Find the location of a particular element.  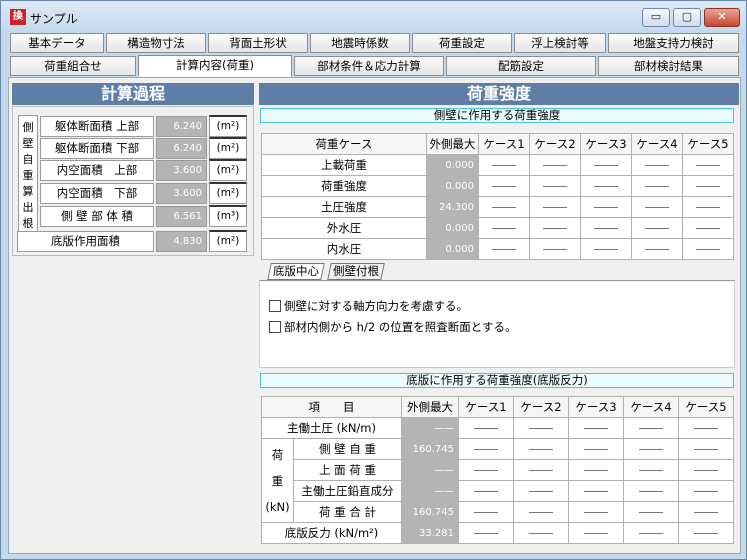

tab-calc-load: 計算内容(荷重) is located at coordinates (215, 66).